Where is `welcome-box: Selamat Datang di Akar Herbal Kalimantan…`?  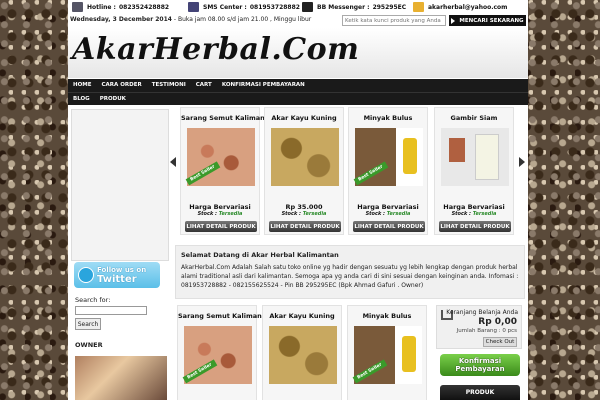
welcome-box: Selamat Datang di Akar Herbal Kalimantan… is located at coordinates (350, 272).